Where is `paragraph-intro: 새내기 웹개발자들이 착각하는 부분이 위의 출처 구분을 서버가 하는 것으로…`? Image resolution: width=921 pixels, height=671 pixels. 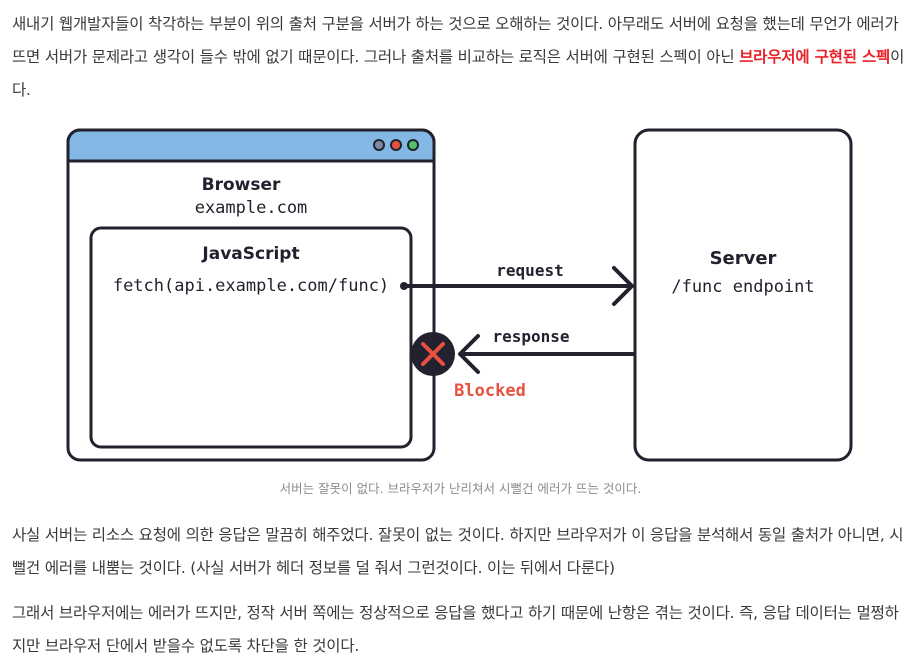 paragraph-intro: 새내기 웹개발자들이 착각하는 부분이 위의 출처 구분을 서버가 하는 것으로… is located at coordinates (461, 57).